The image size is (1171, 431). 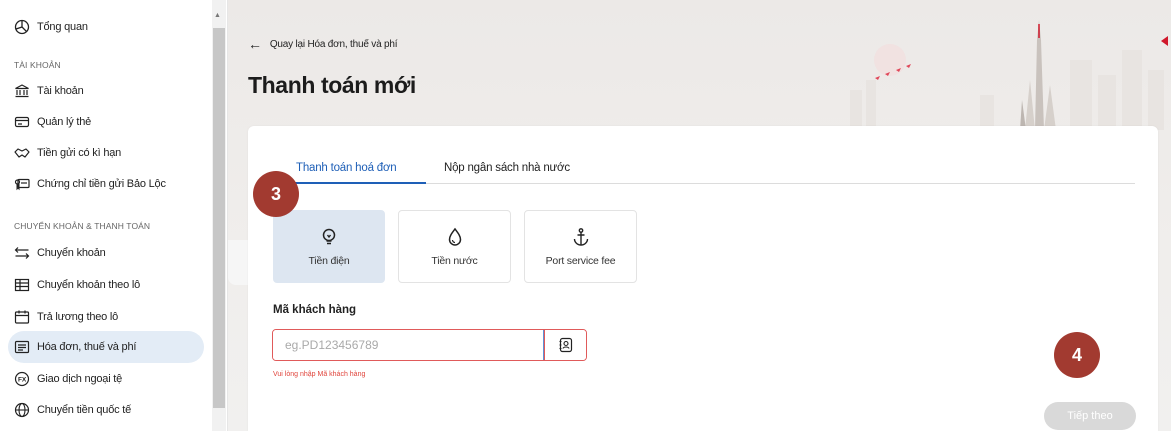 I want to click on fx-icon: FX, so click(x=22, y=379).